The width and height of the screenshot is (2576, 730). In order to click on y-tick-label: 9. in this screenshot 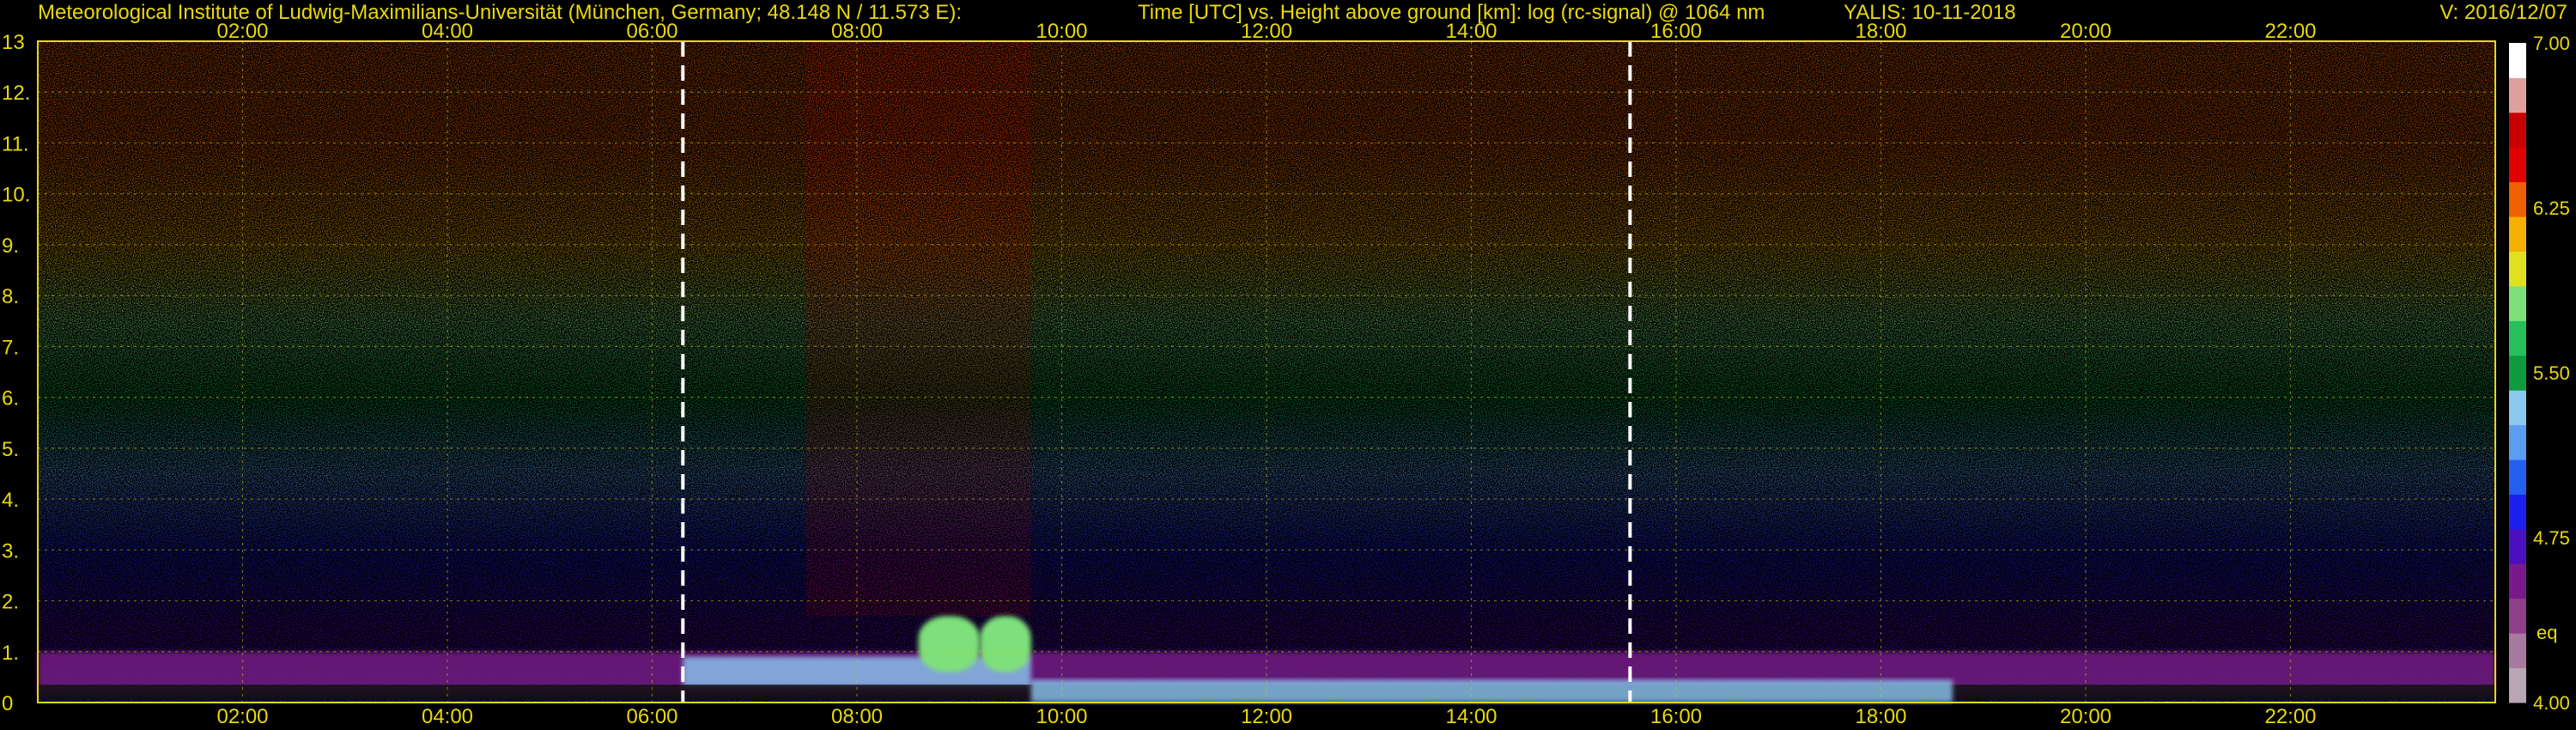, I will do `click(11, 246)`.